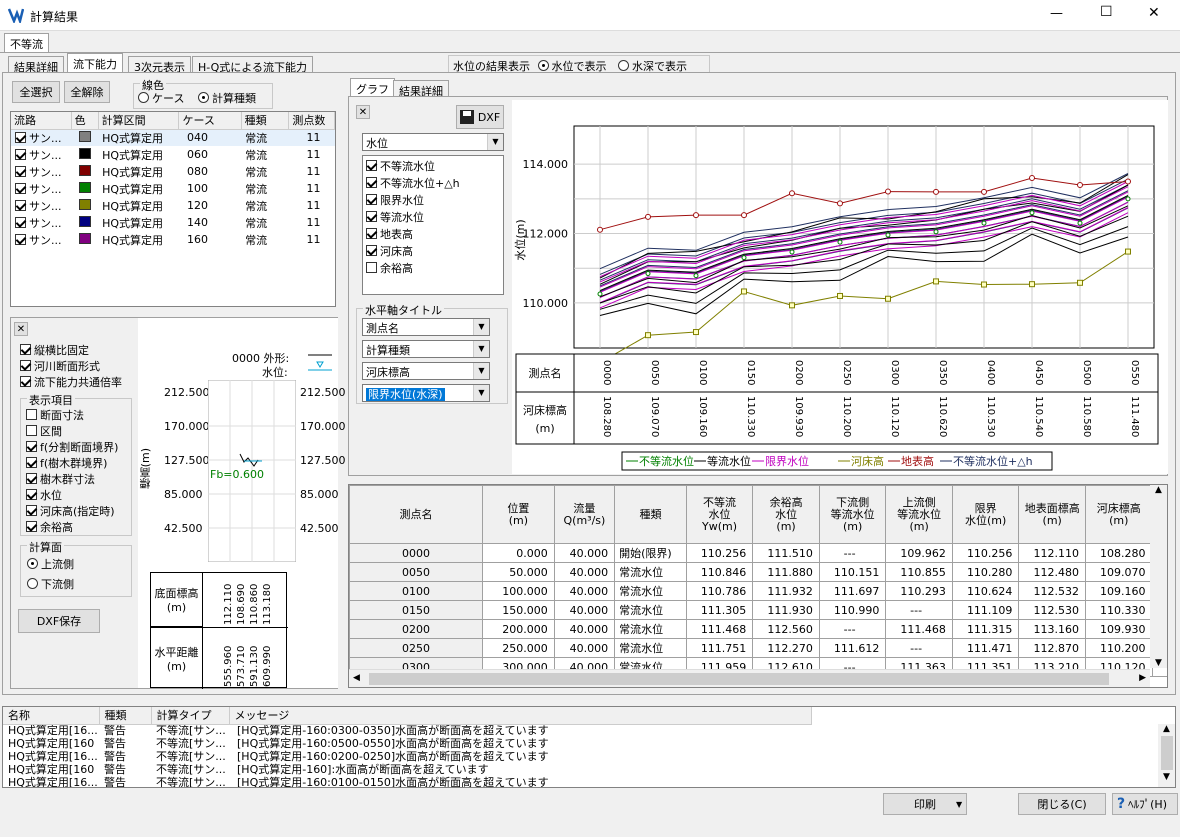 This screenshot has height=837, width=1180. Describe the element at coordinates (95, 63) in the screenshot. I see `tab-flow-capacity: 流下能力` at that location.